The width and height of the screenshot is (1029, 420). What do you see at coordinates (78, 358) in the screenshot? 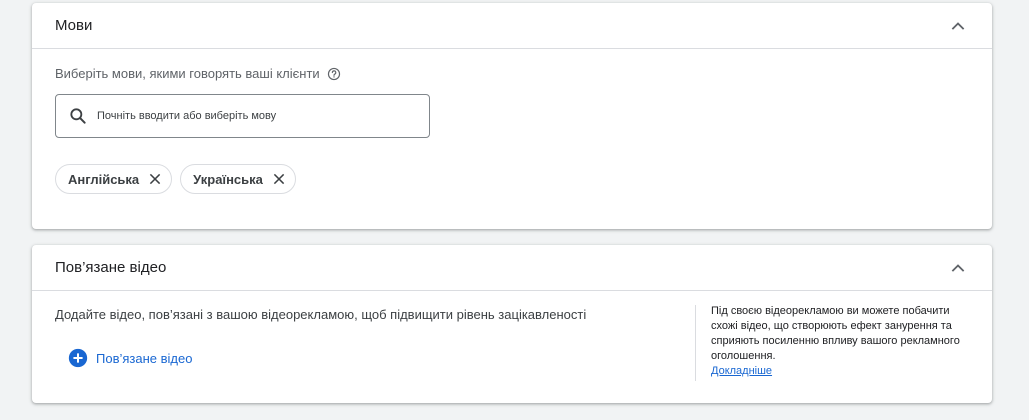
I see `add-circle-icon` at bounding box center [78, 358].